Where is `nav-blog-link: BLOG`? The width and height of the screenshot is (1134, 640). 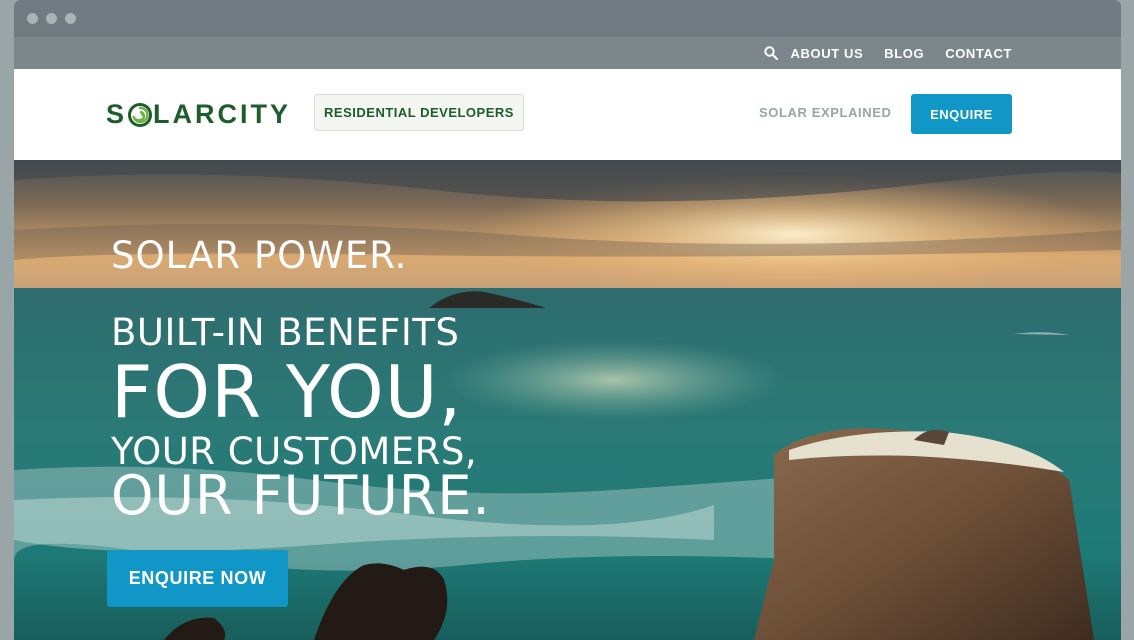
nav-blog-link: BLOG is located at coordinates (904, 53).